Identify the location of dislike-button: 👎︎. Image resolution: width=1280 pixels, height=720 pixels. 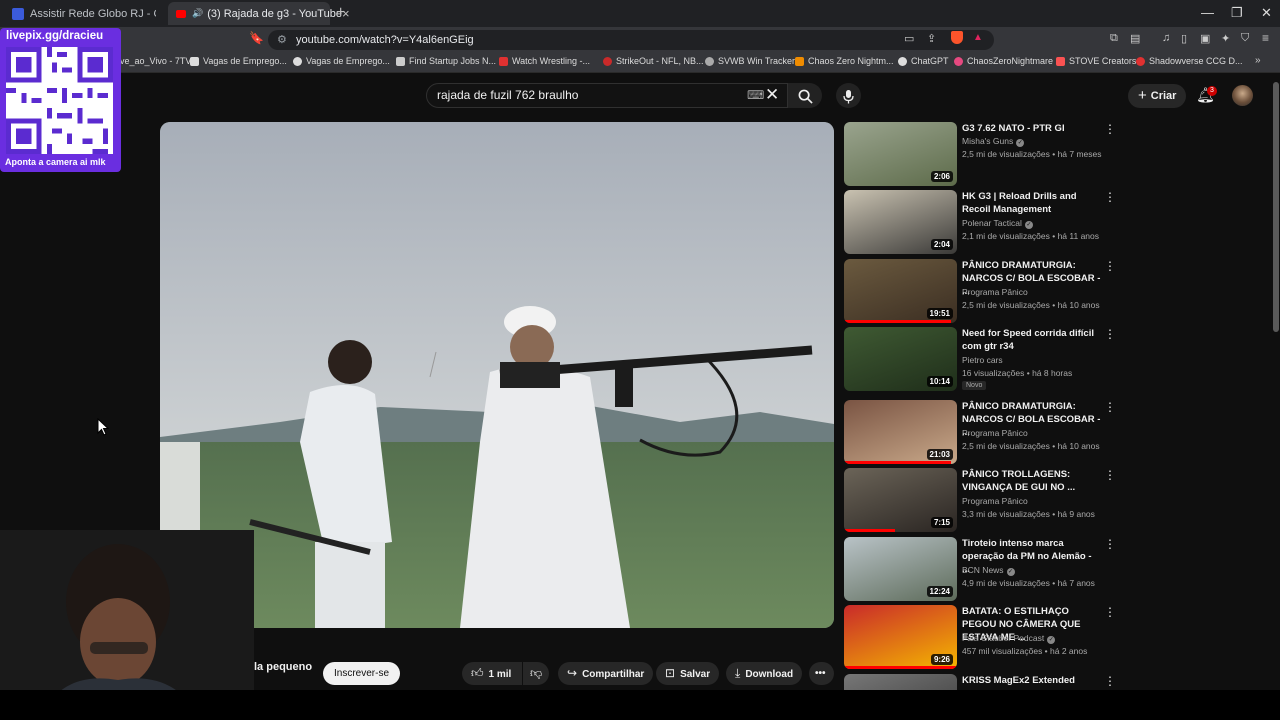
(536, 673).